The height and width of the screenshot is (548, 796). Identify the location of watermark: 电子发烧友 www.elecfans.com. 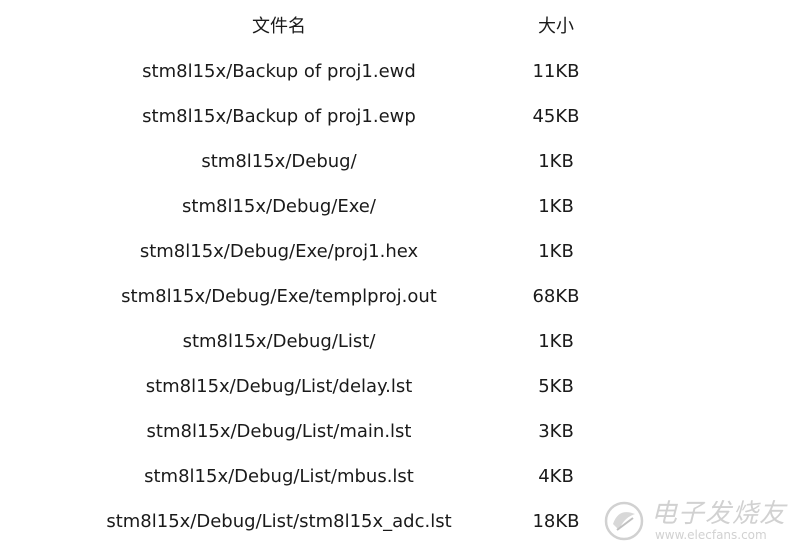
(694, 521).